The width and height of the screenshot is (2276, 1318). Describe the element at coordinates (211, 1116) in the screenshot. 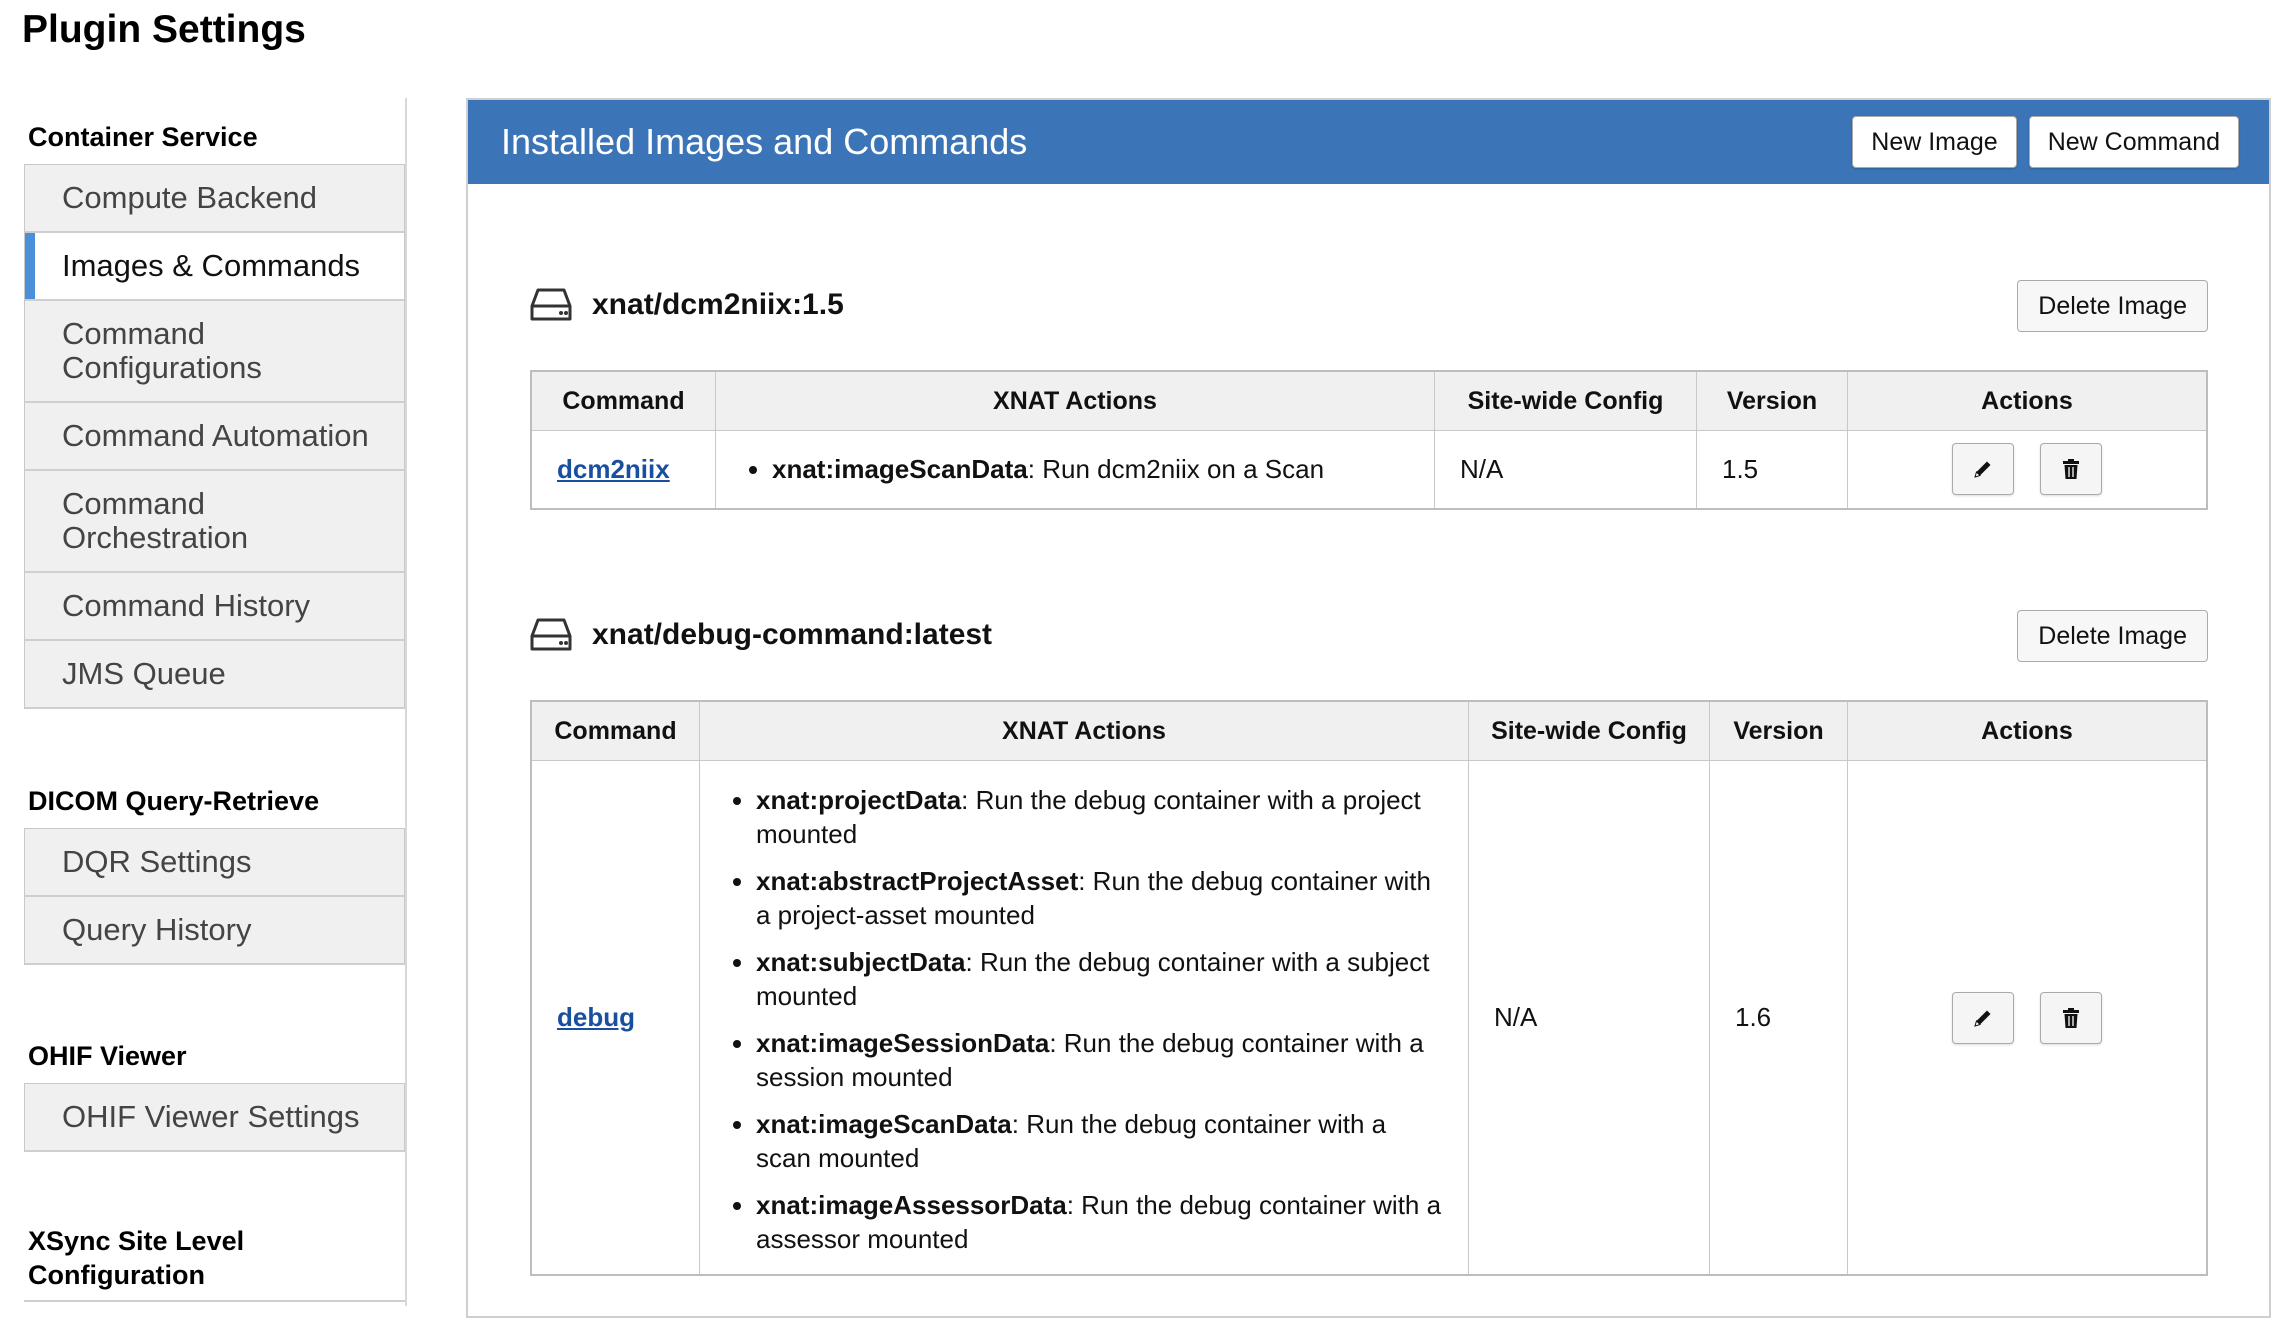

I see `sidebar-item-label: OHIF Viewer Settings` at that location.